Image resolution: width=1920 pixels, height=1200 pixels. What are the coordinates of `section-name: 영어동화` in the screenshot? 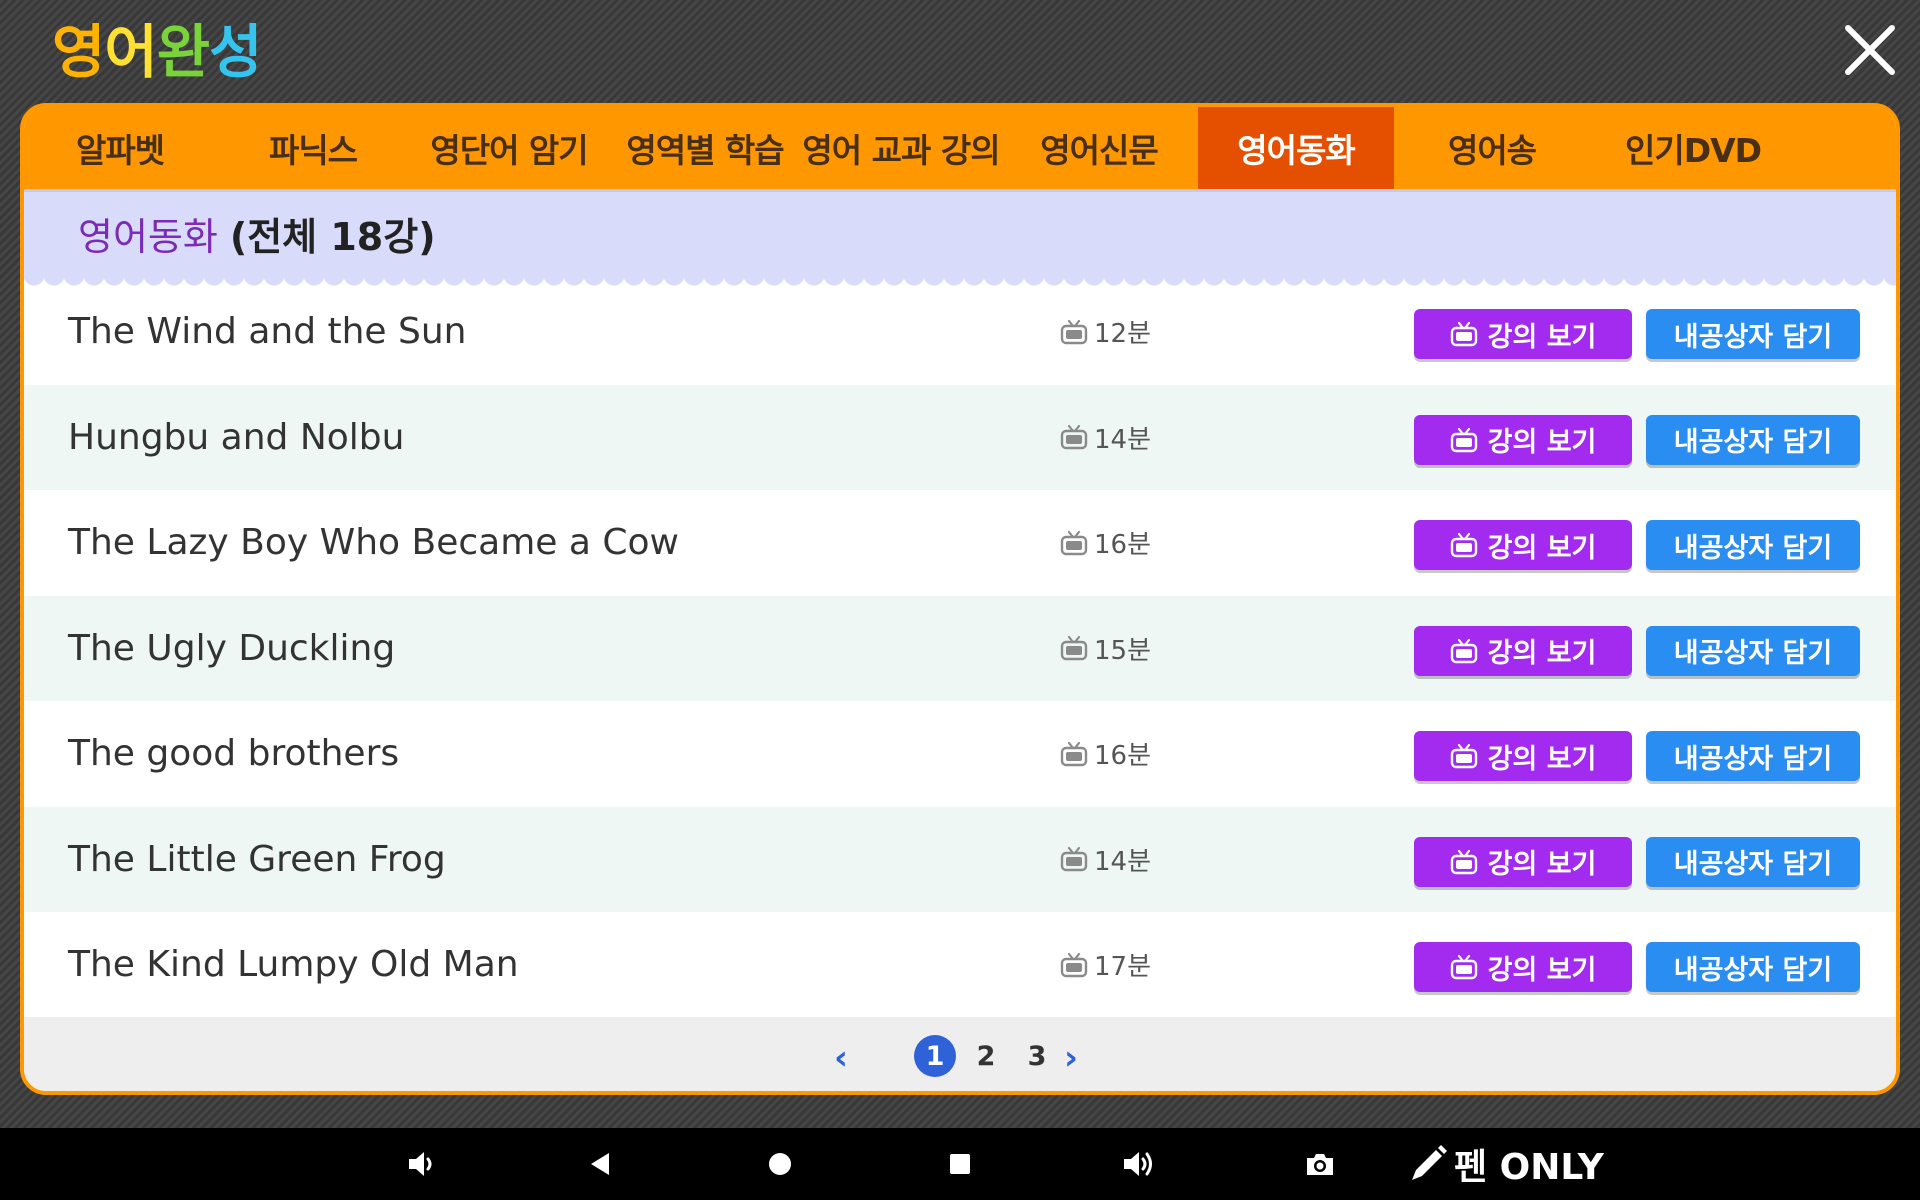 It's located at (148, 237).